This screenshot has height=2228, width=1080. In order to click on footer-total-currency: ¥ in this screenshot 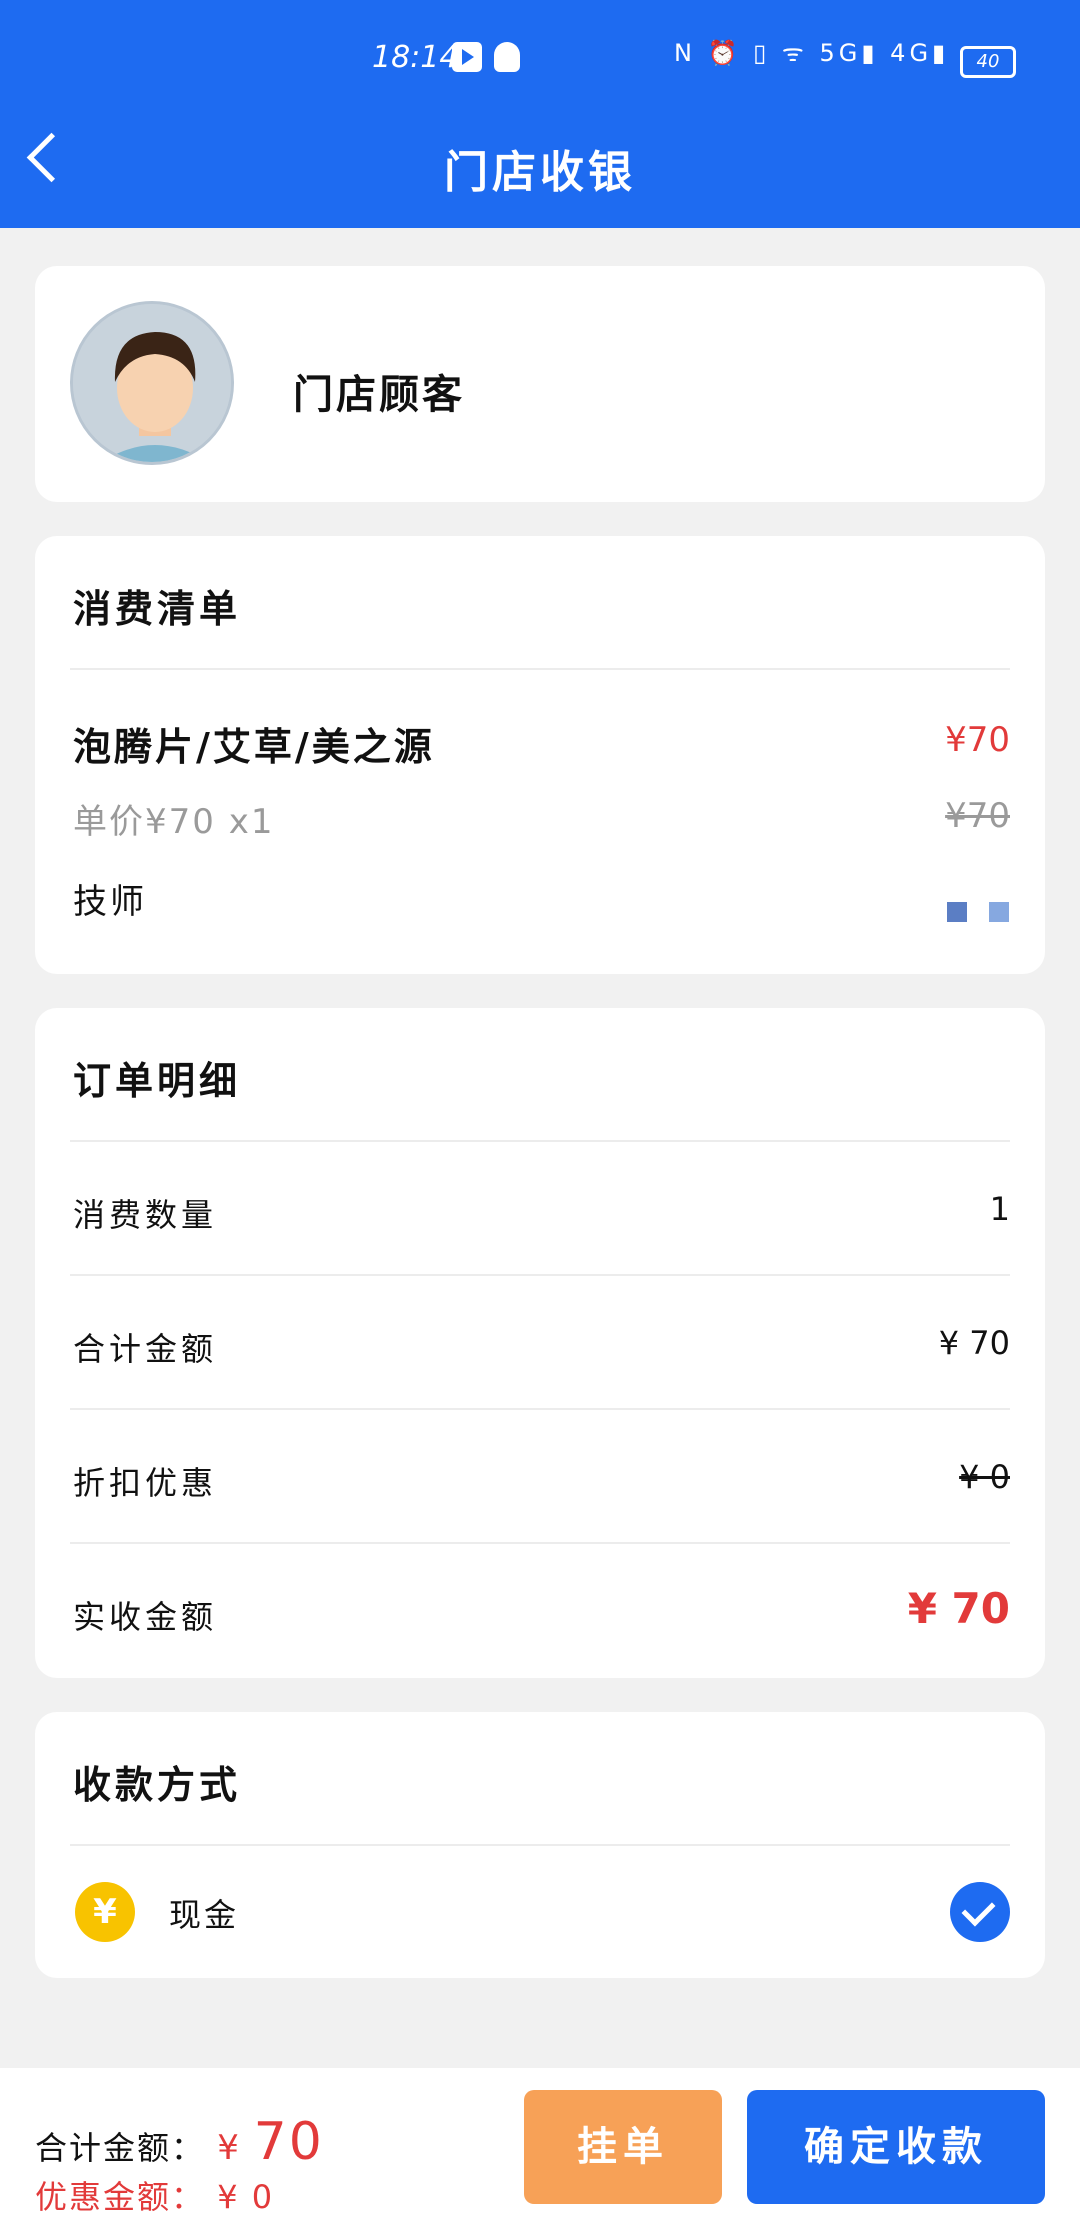, I will do `click(229, 2148)`.